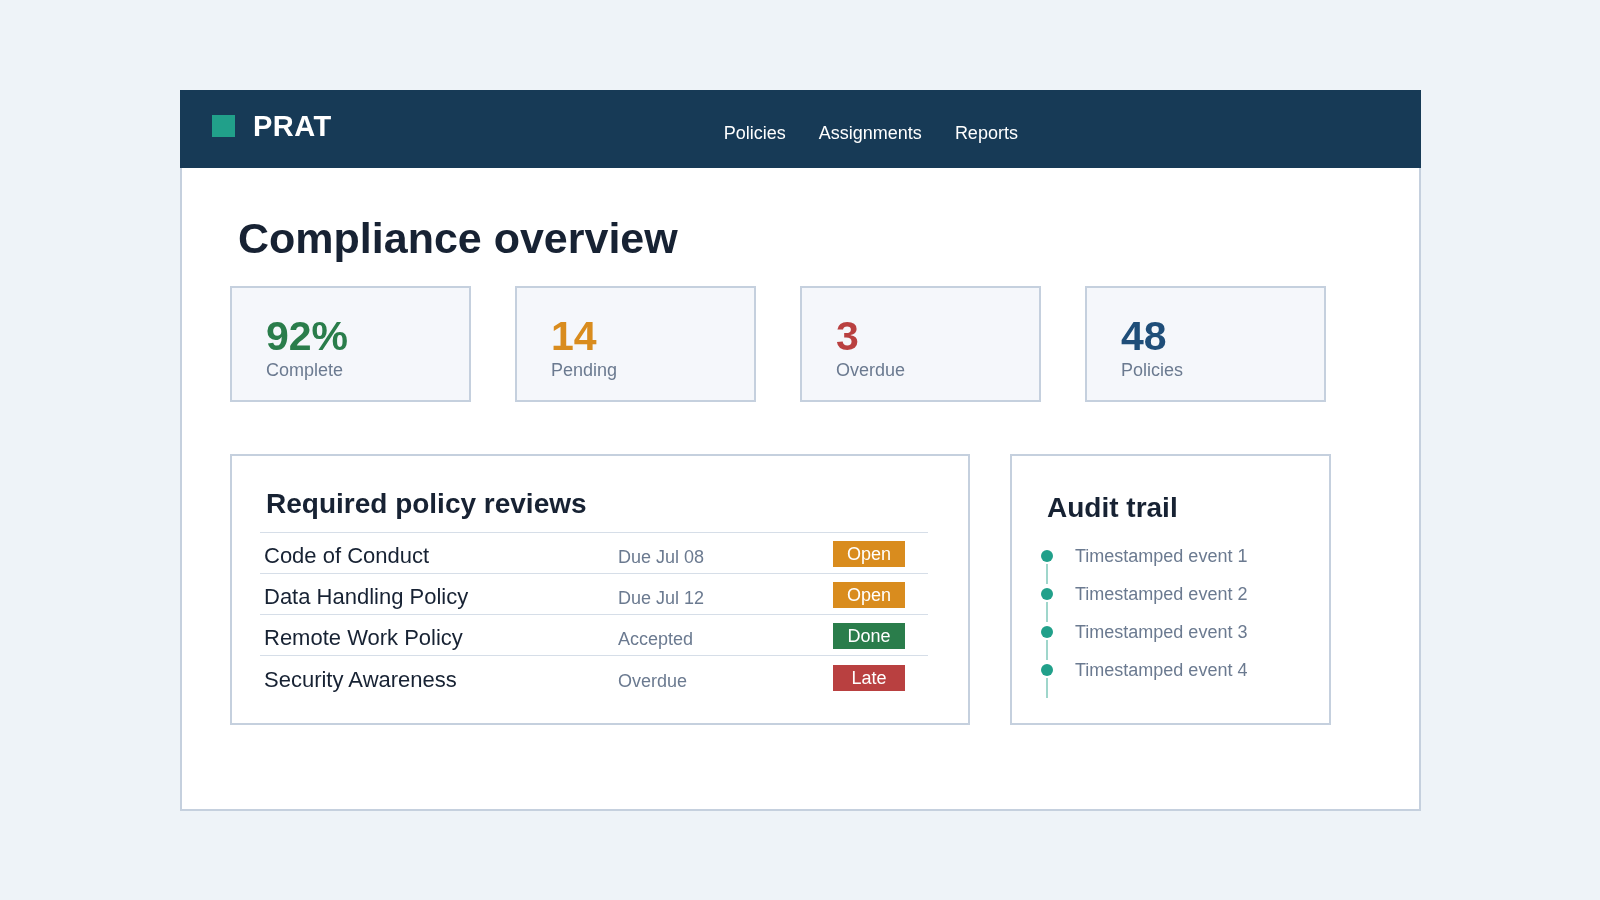 This screenshot has height=900, width=1600. What do you see at coordinates (847, 336) in the screenshot?
I see `stat-value: 3` at bounding box center [847, 336].